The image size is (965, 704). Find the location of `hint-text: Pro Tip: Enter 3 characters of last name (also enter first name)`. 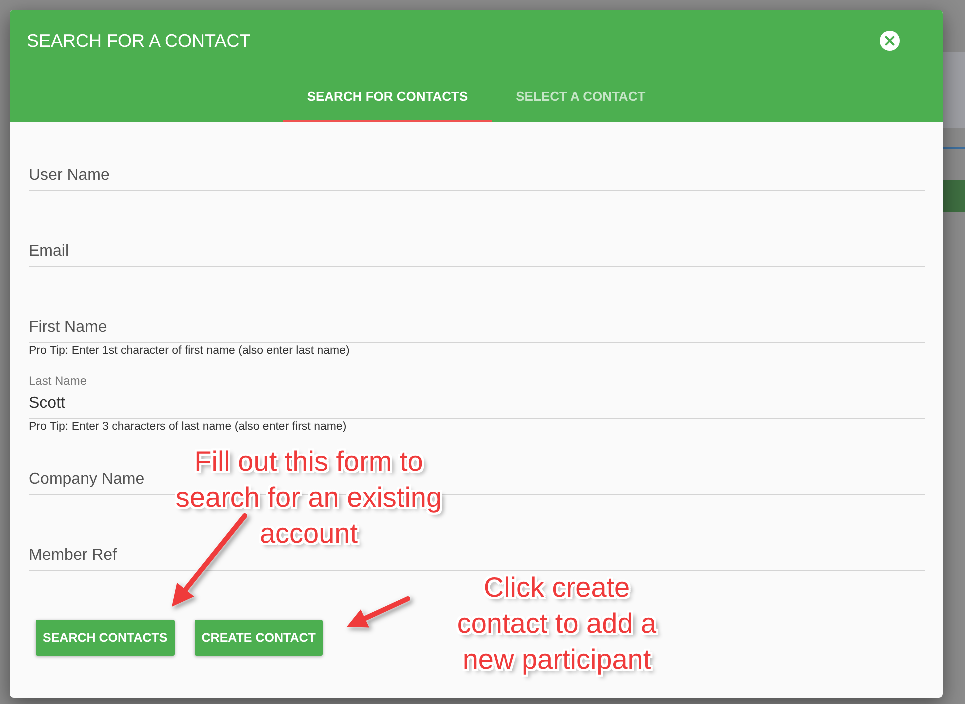

hint-text: Pro Tip: Enter 3 characters of last name (also enter first name) is located at coordinates (188, 427).